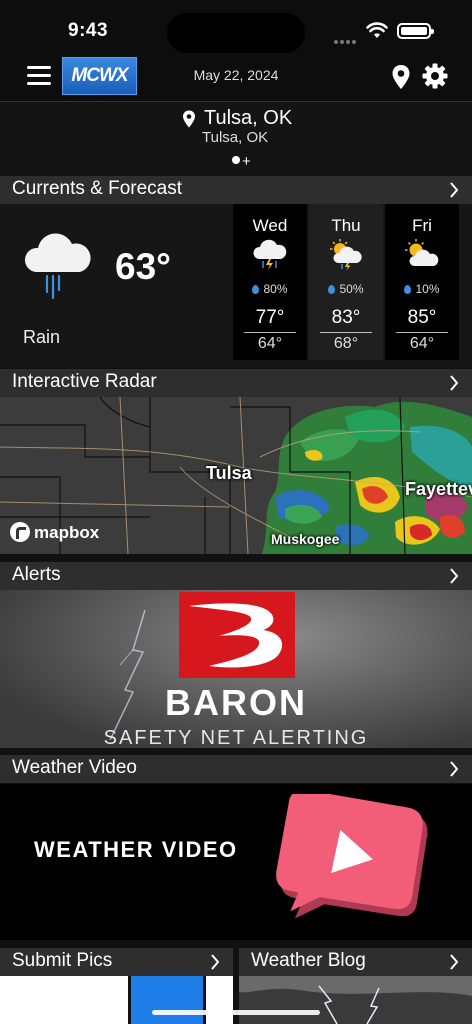 This screenshot has width=472, height=1024. Describe the element at coordinates (229, 473) in the screenshot. I see `radar-city-label: Tulsa` at that location.